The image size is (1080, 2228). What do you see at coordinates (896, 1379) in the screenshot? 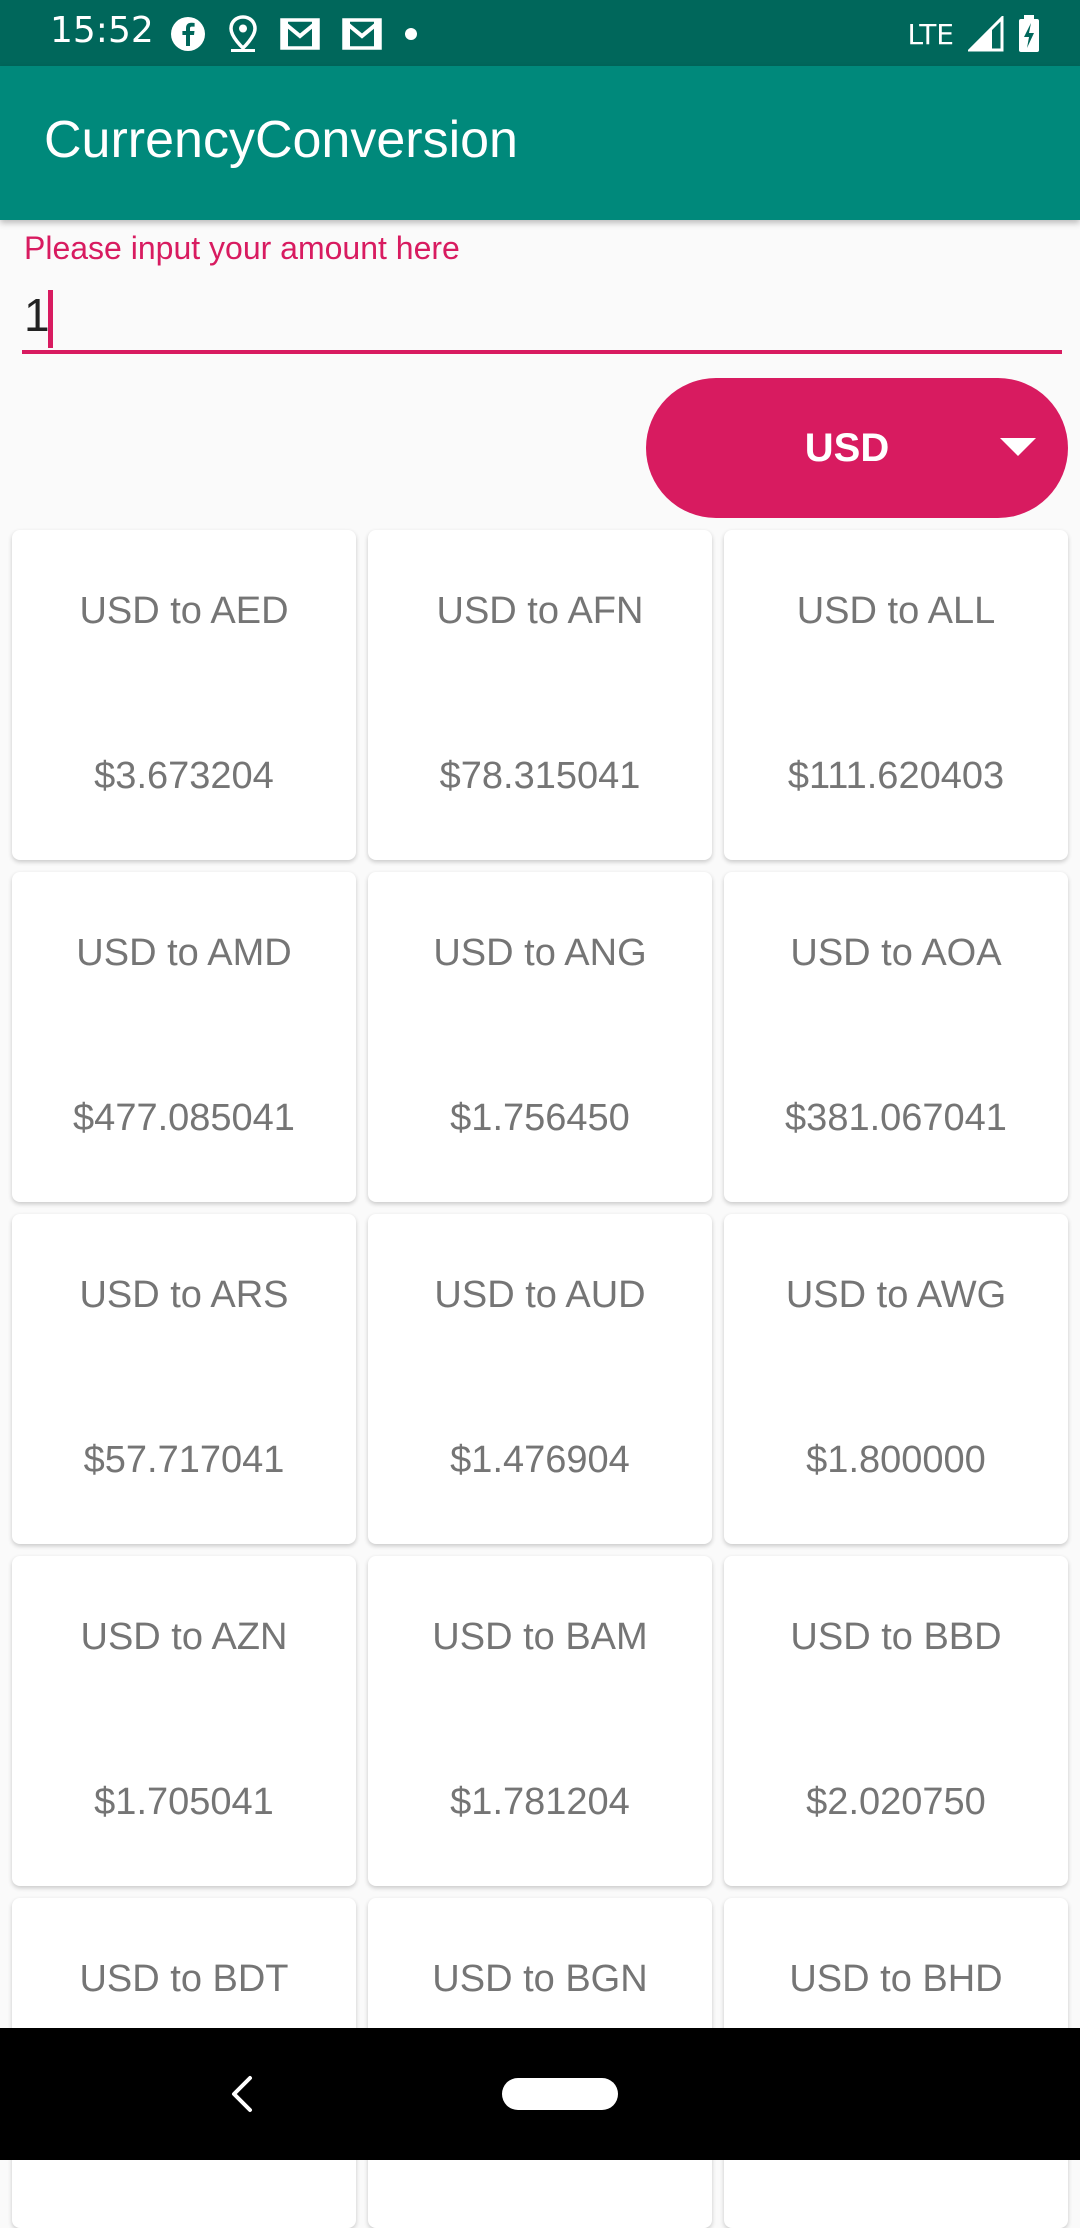
I see `conversion-card: USD to AWG $1.800000` at bounding box center [896, 1379].